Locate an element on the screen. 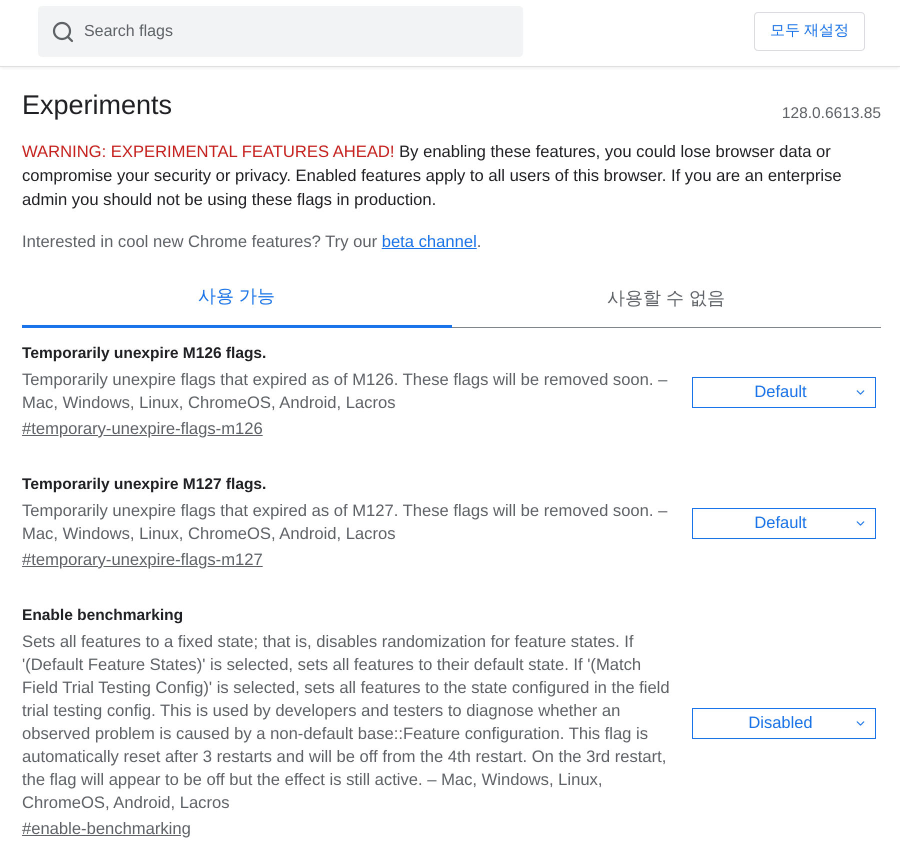  version-number: 128.0.6613.85 is located at coordinates (831, 114).